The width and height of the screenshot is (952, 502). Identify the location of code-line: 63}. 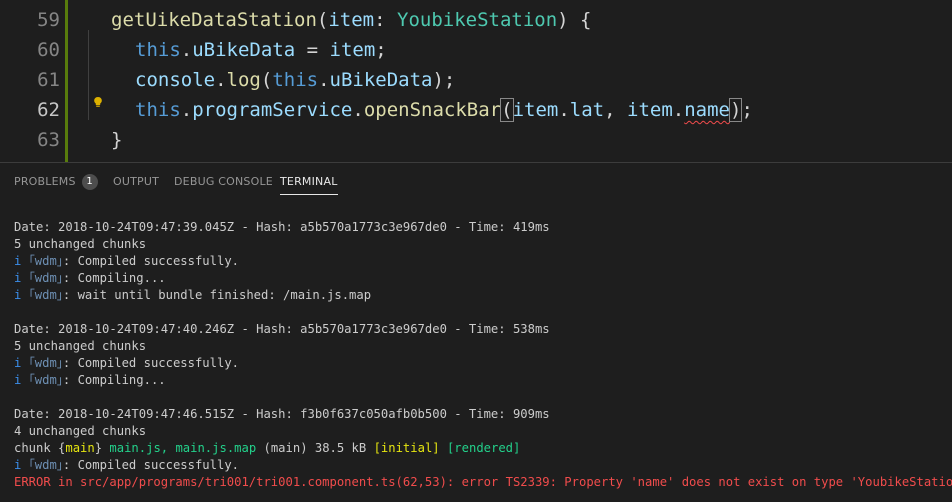
(476, 140).